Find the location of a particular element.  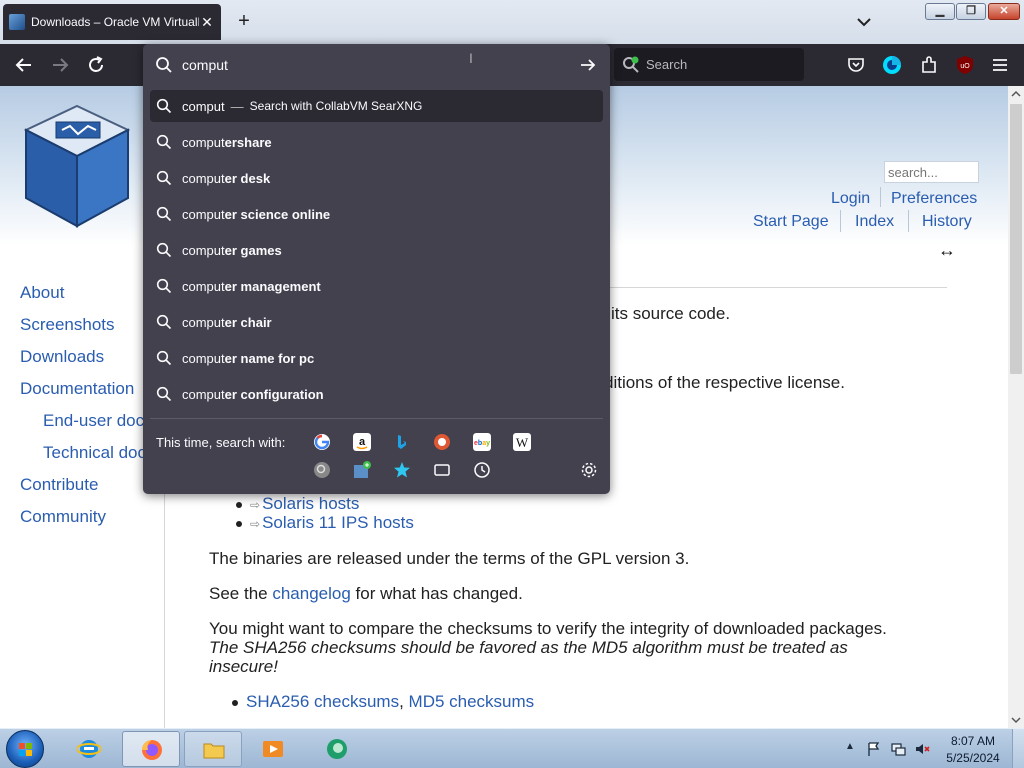

list-all-tabs-chevron-icon is located at coordinates (864, 22).